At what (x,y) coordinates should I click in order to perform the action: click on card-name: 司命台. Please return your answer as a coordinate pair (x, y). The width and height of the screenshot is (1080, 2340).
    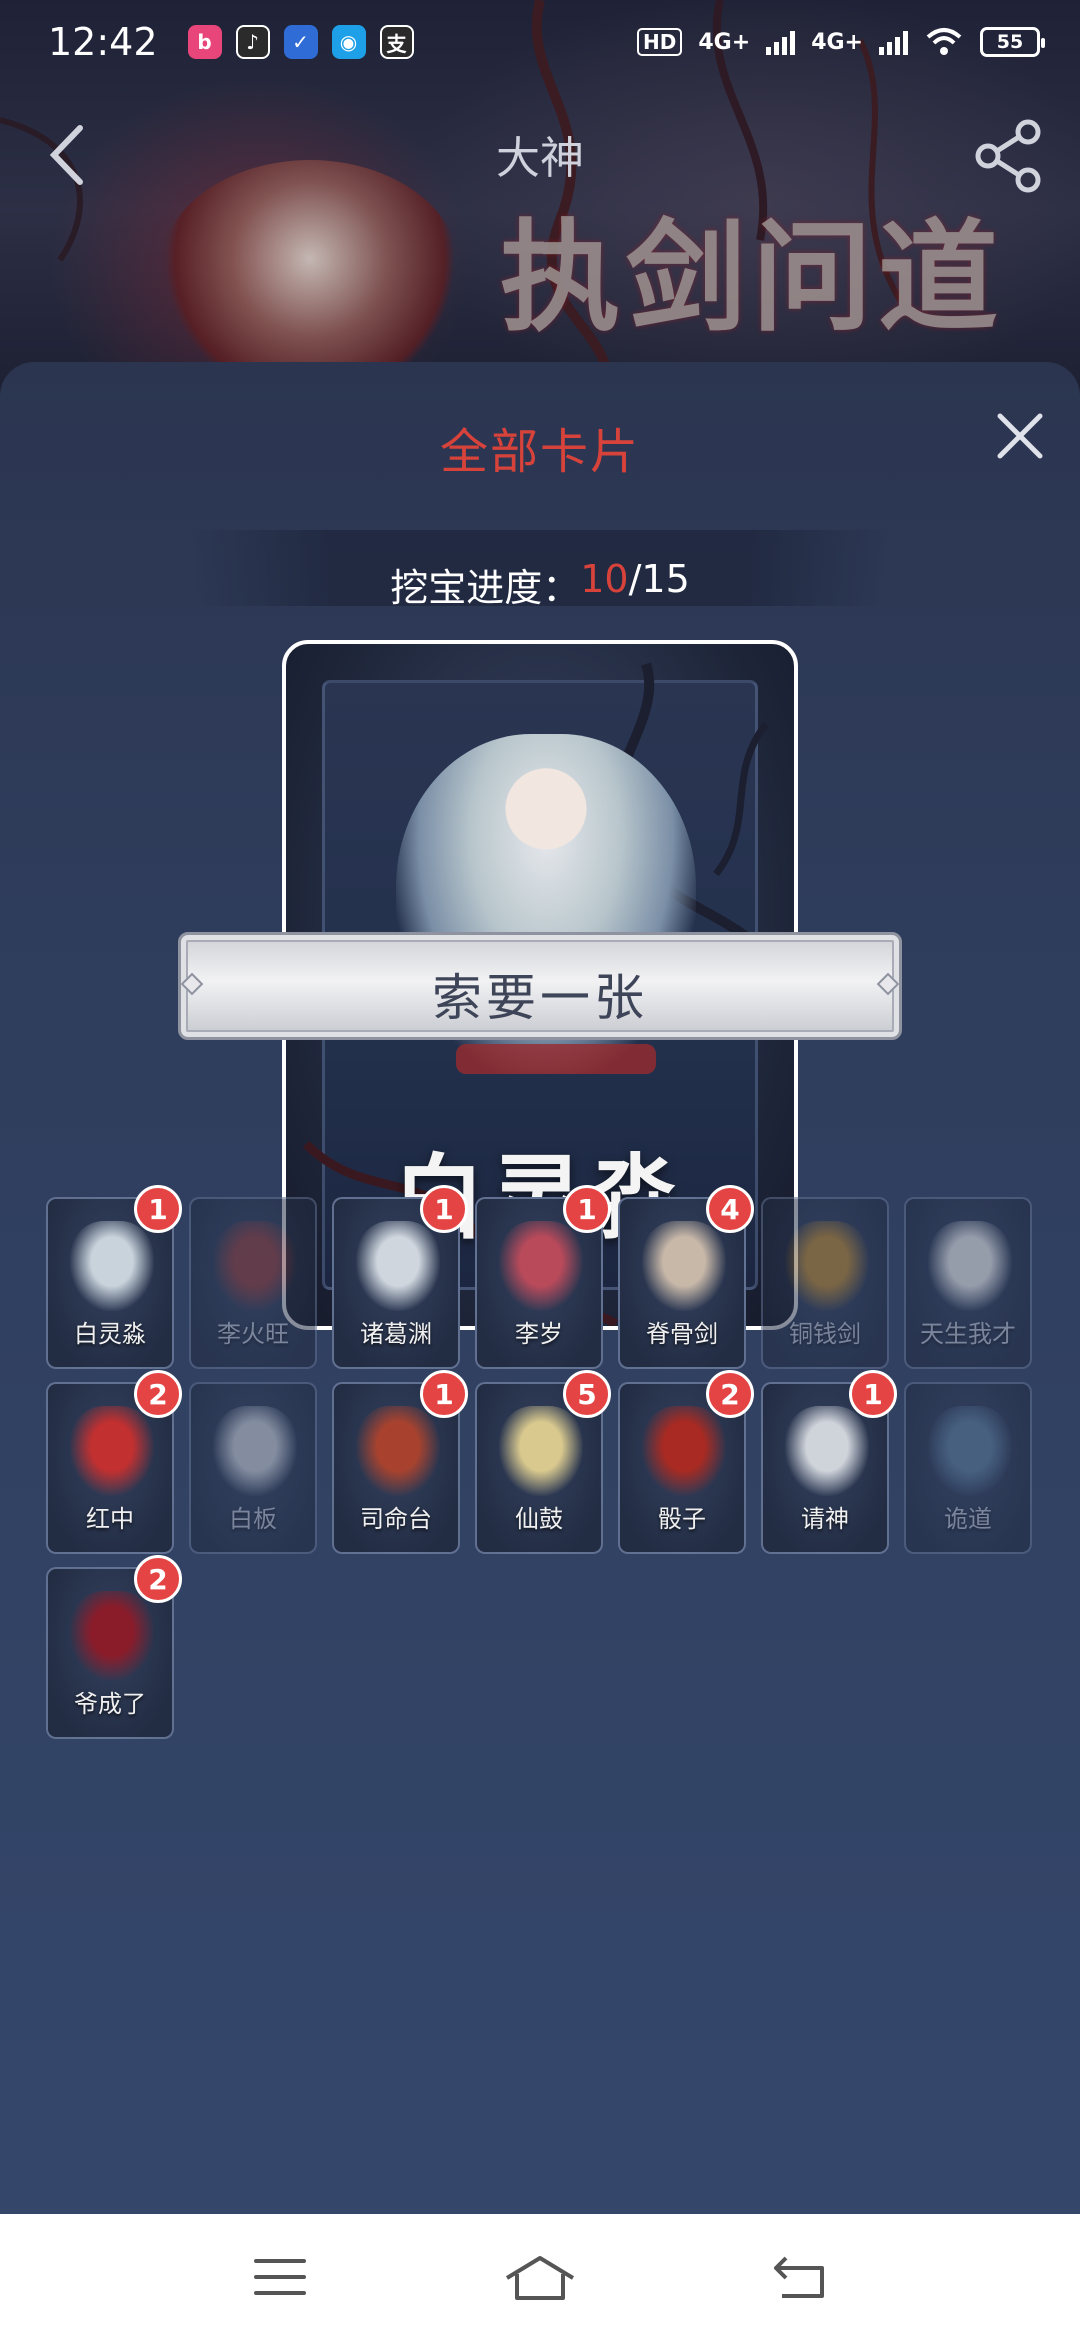
    Looking at the image, I should click on (396, 1519).